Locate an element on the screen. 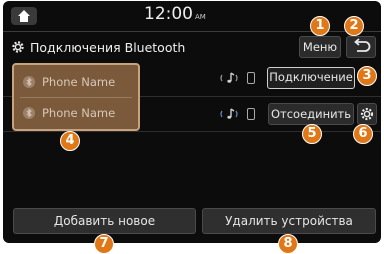 This screenshot has height=254, width=384. home-button is located at coordinates (24, 16).